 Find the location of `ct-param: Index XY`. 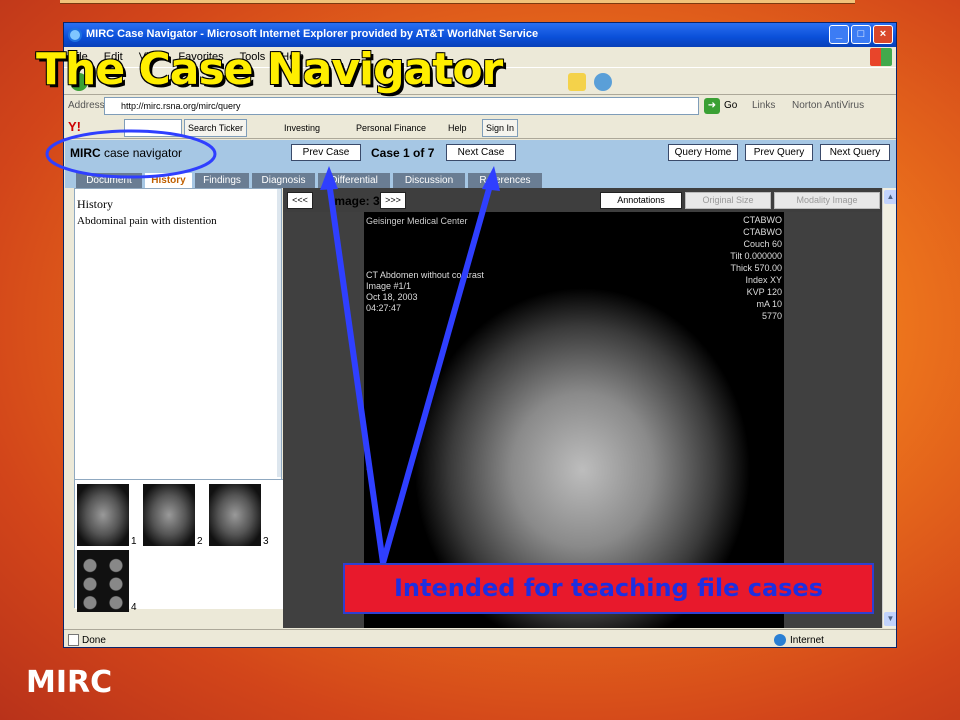

ct-param: Index XY is located at coordinates (763, 280).